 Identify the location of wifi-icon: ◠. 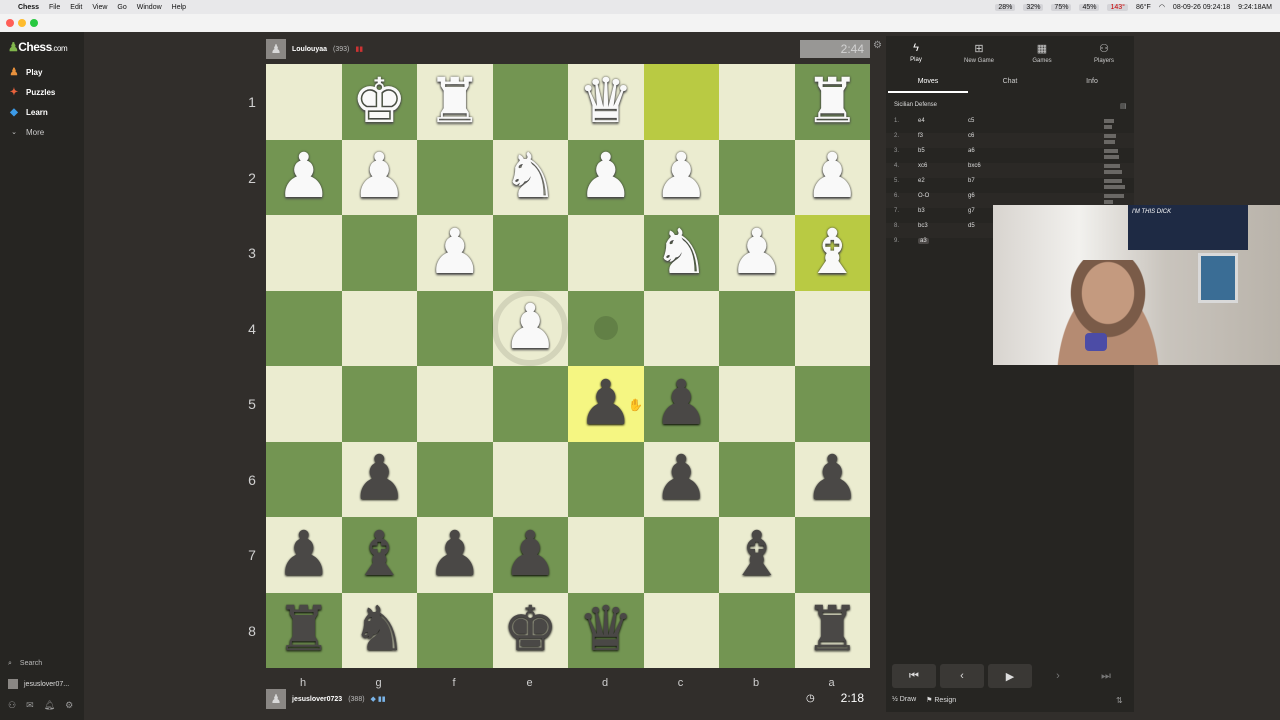
(1162, 7).